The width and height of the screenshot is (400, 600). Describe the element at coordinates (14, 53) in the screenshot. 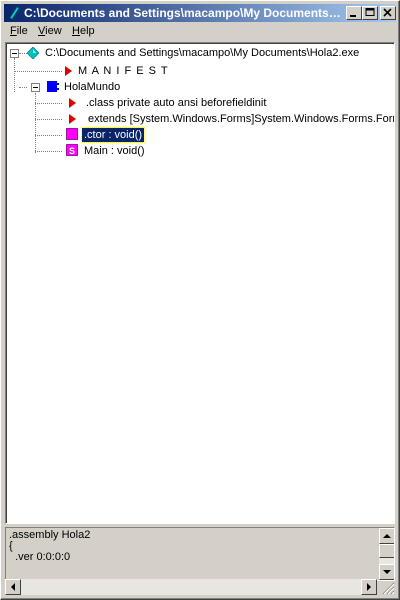

I see `collapse-root-toggle` at that location.